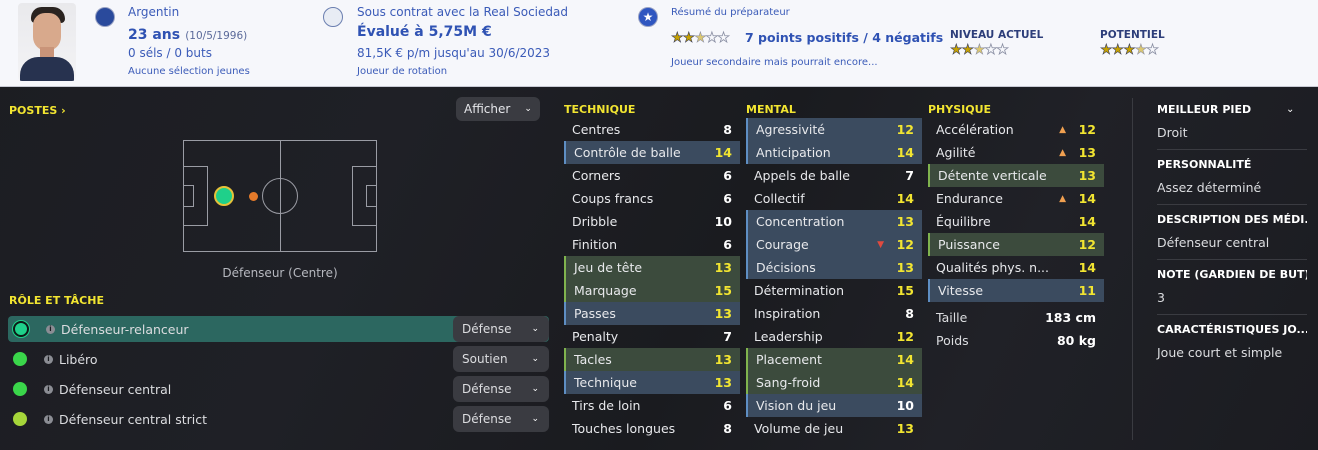 This screenshot has height=450, width=1318. What do you see at coordinates (796, 405) in the screenshot?
I see `attribute-name: Vision du jeu` at bounding box center [796, 405].